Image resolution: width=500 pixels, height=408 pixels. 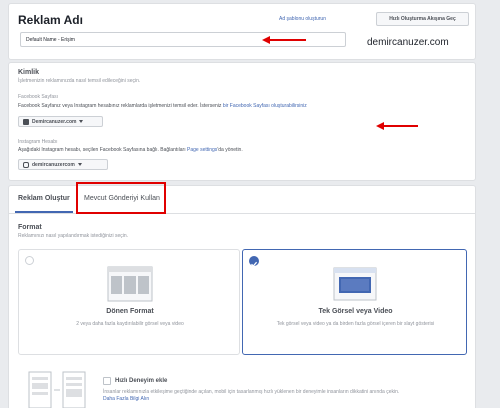 What do you see at coordinates (202, 150) in the screenshot?
I see `page-settings-link: Page settings` at bounding box center [202, 150].